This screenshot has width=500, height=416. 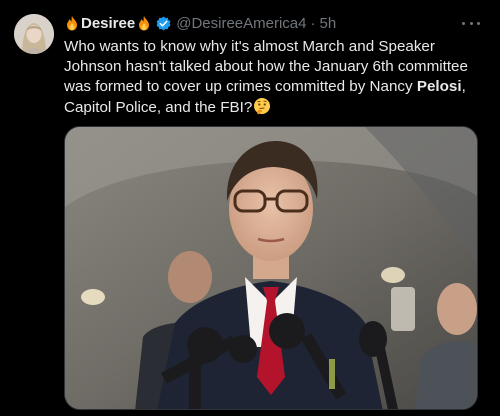 What do you see at coordinates (34, 34) in the screenshot?
I see `avatar` at bounding box center [34, 34].